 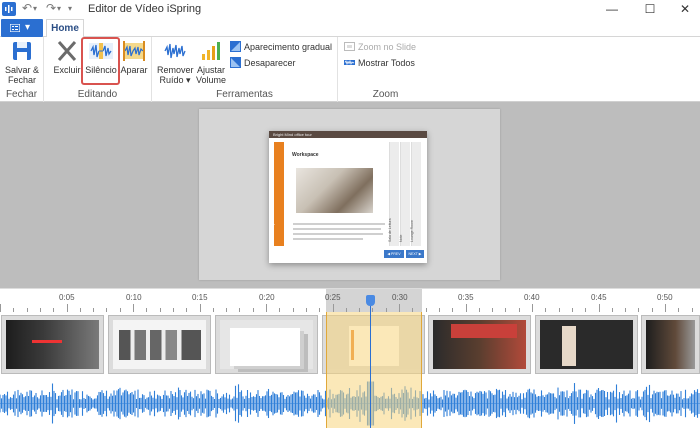 I want to click on file-menu-chevron-icon: ▾, so click(x=28, y=27).